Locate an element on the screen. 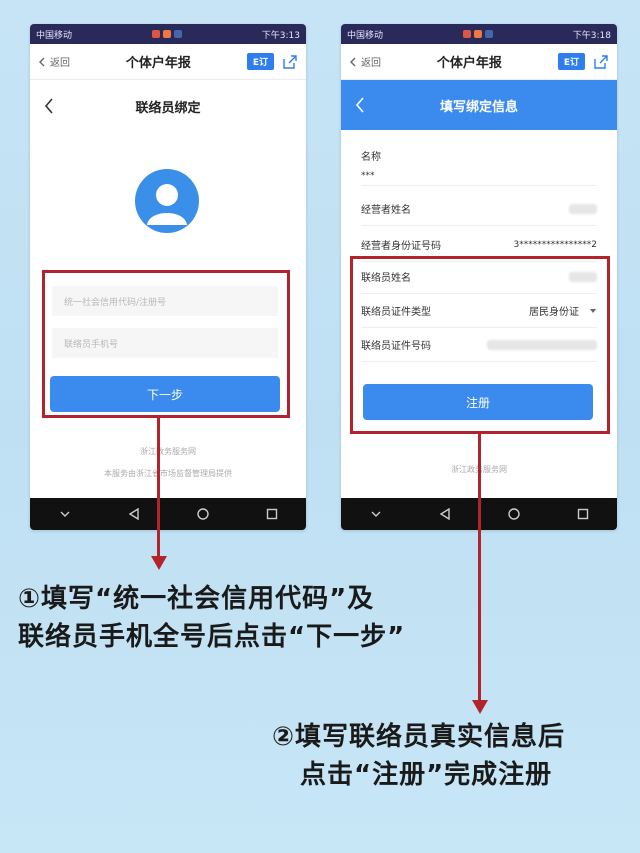 The width and height of the screenshot is (640, 853). footer-line-2: 本服务由浙江省市场监督管理局提供 is located at coordinates (168, 473).